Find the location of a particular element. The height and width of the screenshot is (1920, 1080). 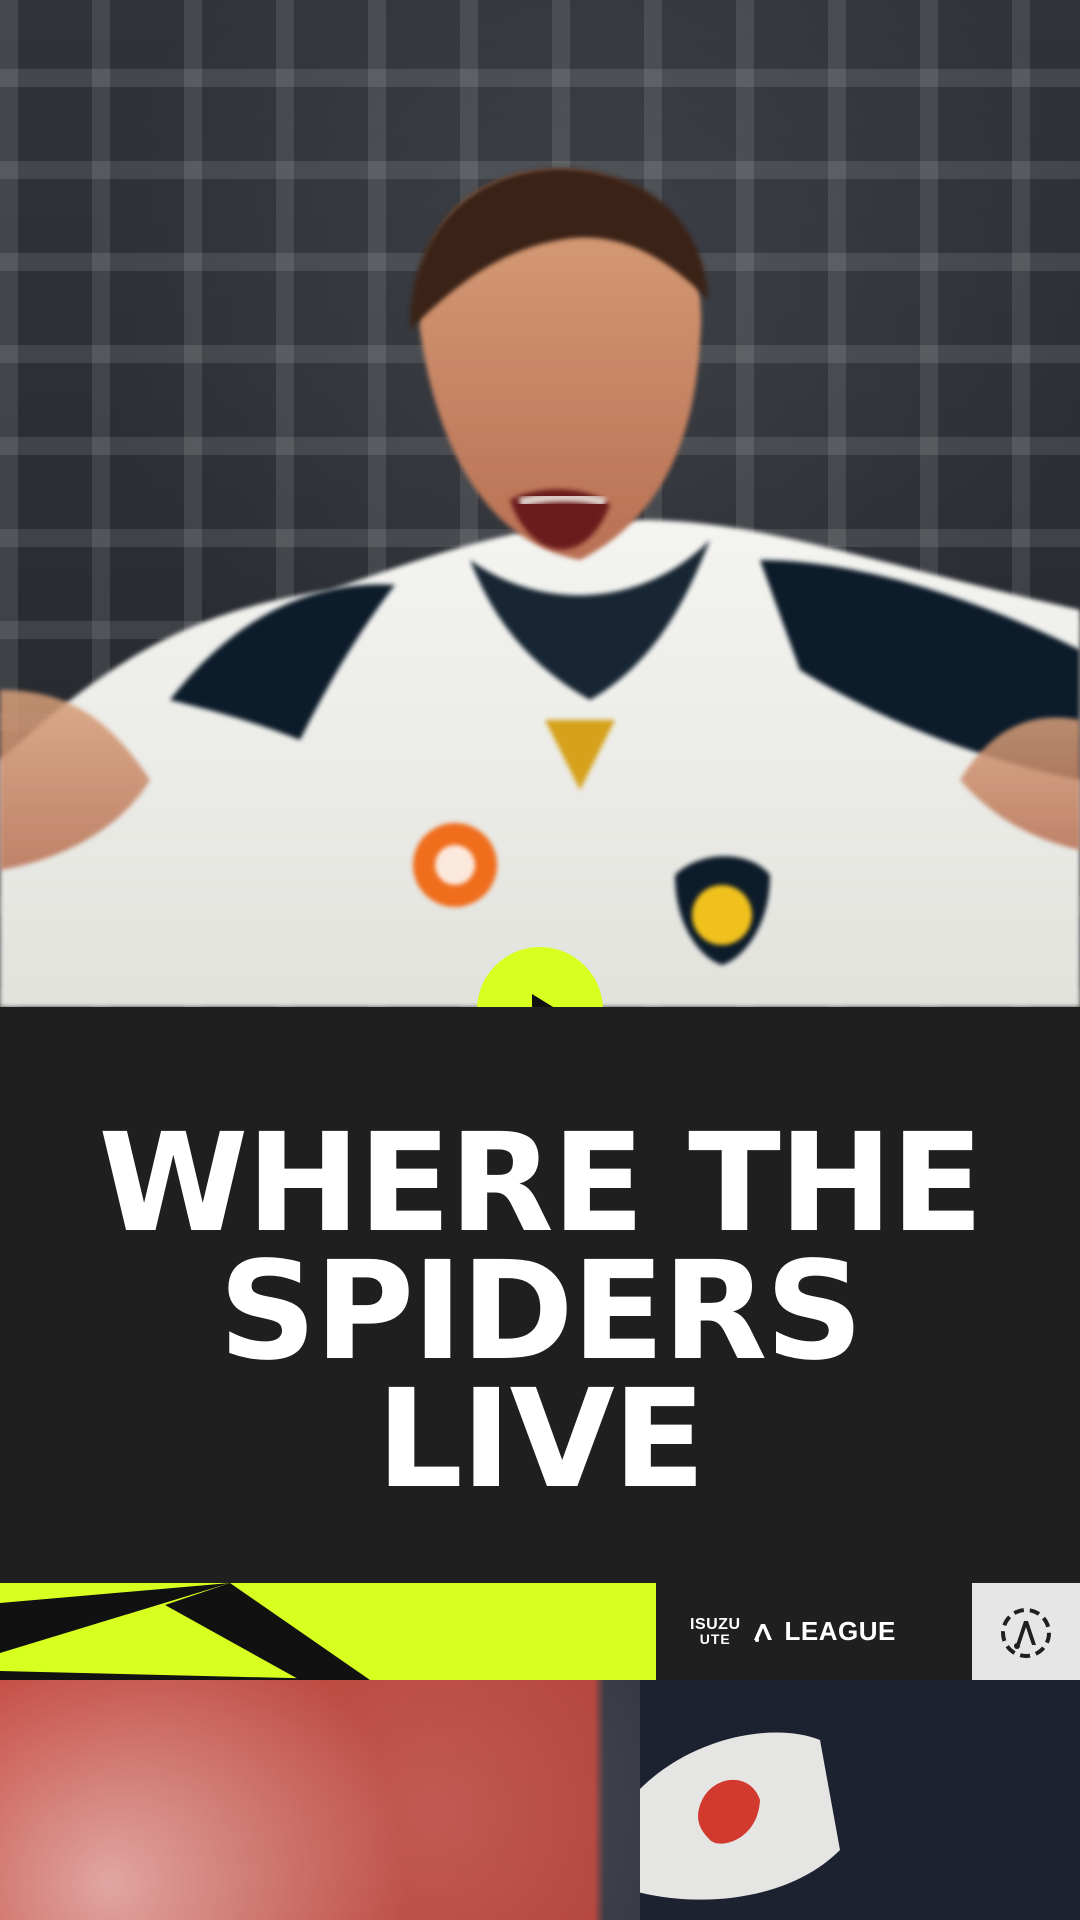

brand-stripe: ISUZU UTE LEAGUE is located at coordinates (540, 1631).